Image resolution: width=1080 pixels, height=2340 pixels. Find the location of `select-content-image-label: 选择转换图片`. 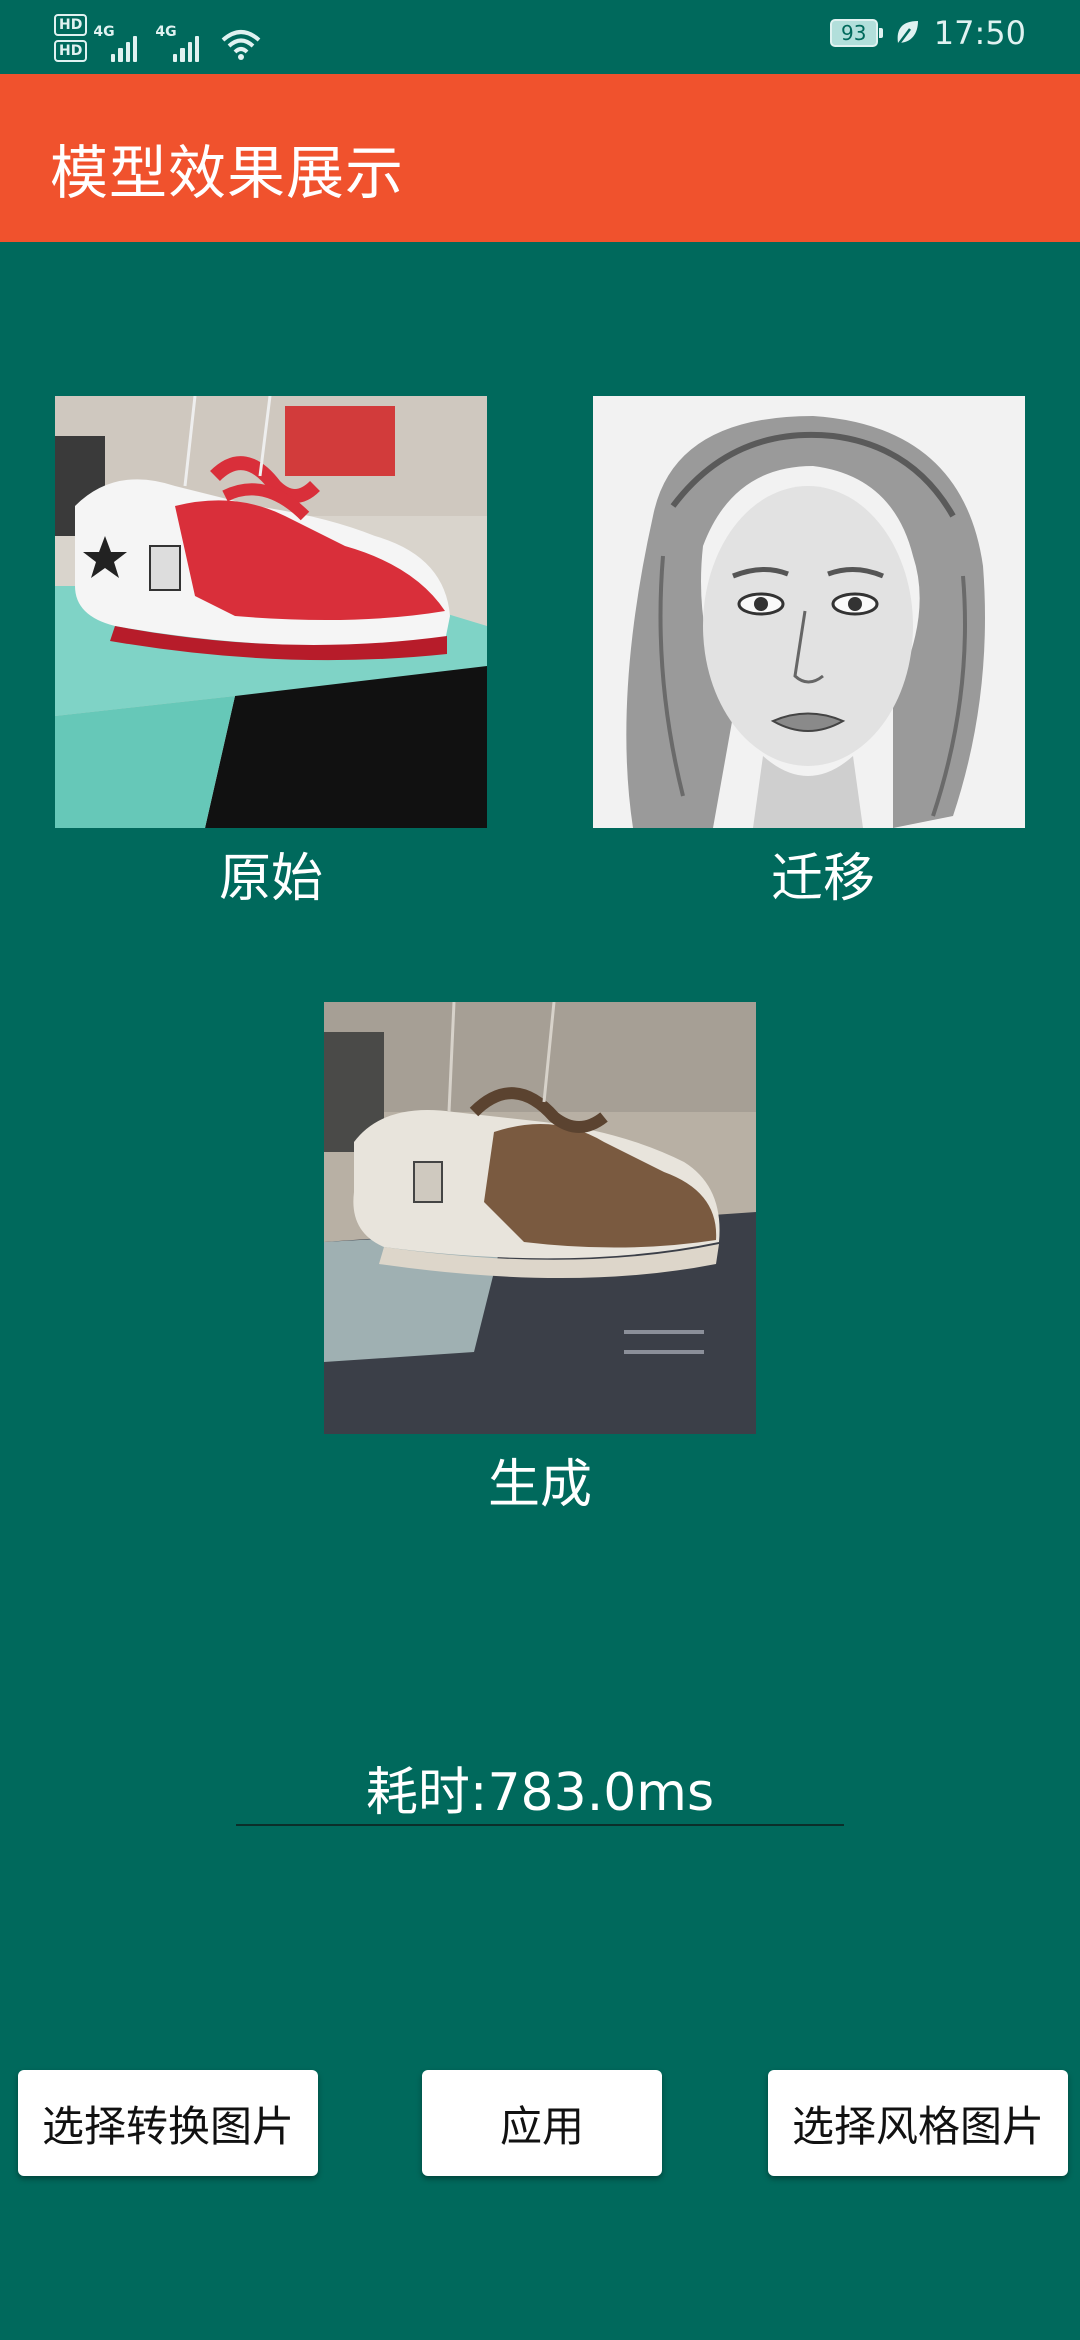

select-content-image-label: 选择转换图片 is located at coordinates (167, 2126).